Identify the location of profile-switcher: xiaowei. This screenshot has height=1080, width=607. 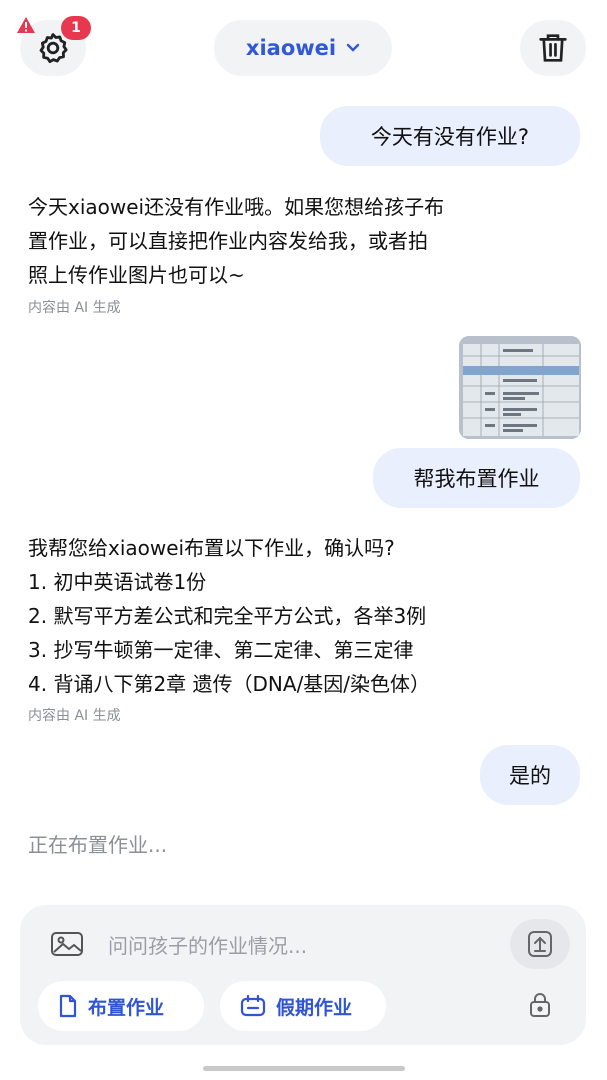
(303, 48).